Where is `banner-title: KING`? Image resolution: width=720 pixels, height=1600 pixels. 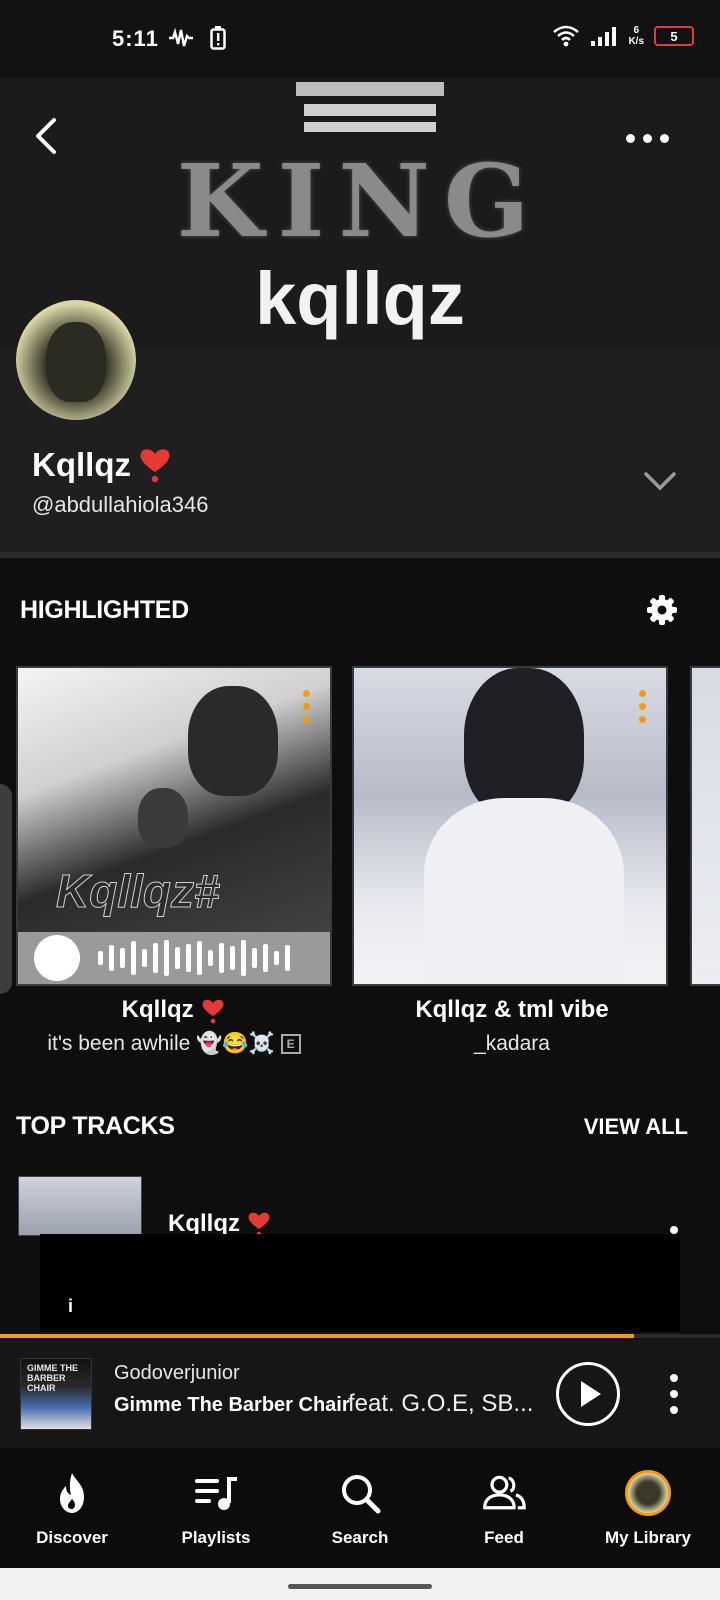
banner-title: KING is located at coordinates (360, 201).